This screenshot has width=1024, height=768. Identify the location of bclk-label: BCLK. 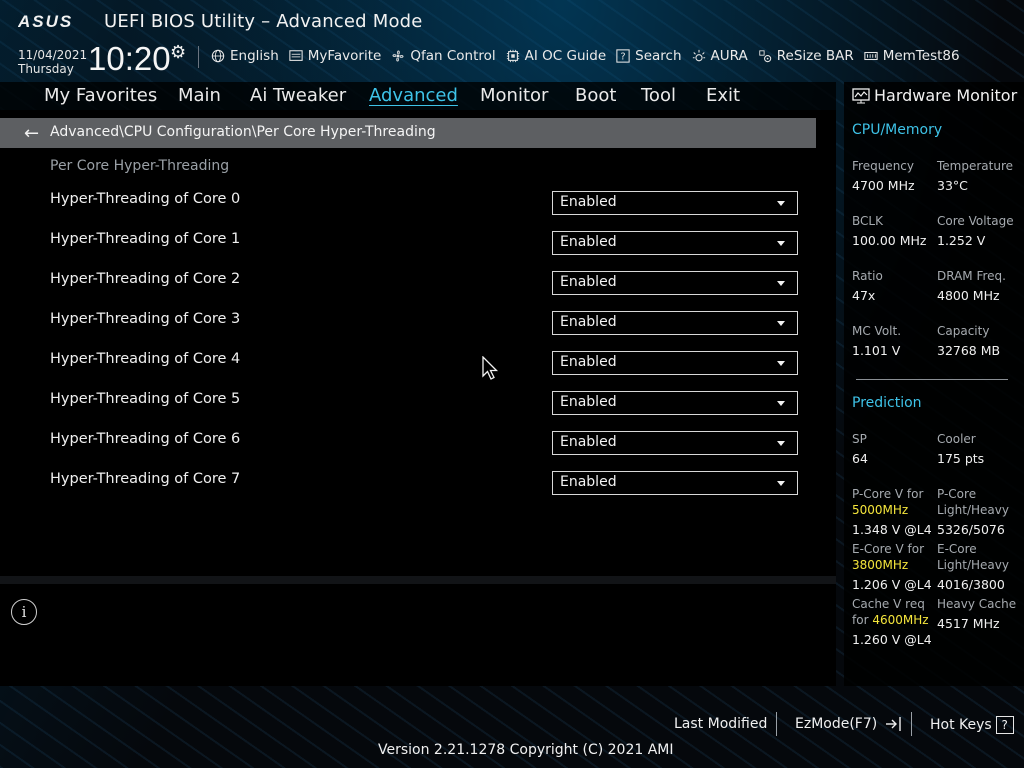
(867, 221).